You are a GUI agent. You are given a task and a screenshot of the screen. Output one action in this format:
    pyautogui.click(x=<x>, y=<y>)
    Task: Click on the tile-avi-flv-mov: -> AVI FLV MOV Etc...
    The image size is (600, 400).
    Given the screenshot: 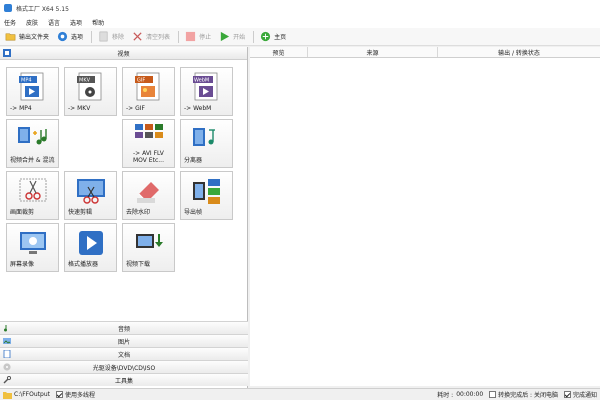 What is the action you would take?
    pyautogui.click(x=148, y=143)
    